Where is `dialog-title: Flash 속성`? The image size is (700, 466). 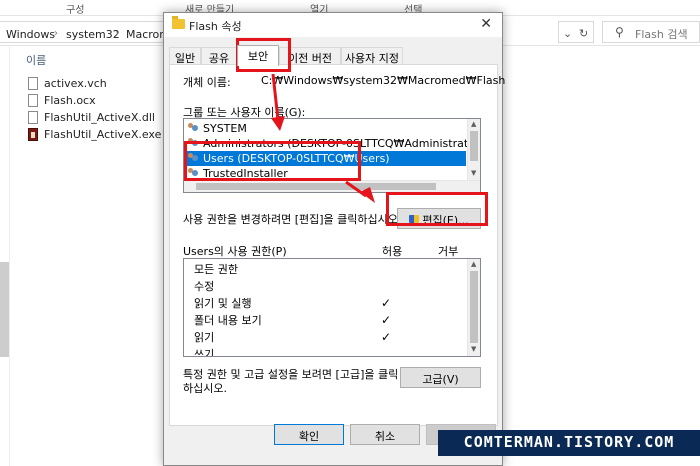 dialog-title: Flash 속성 is located at coordinates (215, 26).